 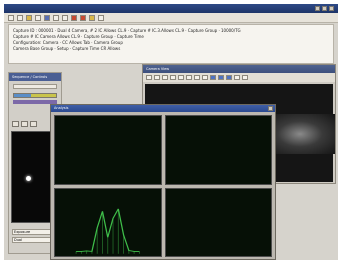 I want to click on scope-window-title-text: Analysis, so click(x=61, y=108).